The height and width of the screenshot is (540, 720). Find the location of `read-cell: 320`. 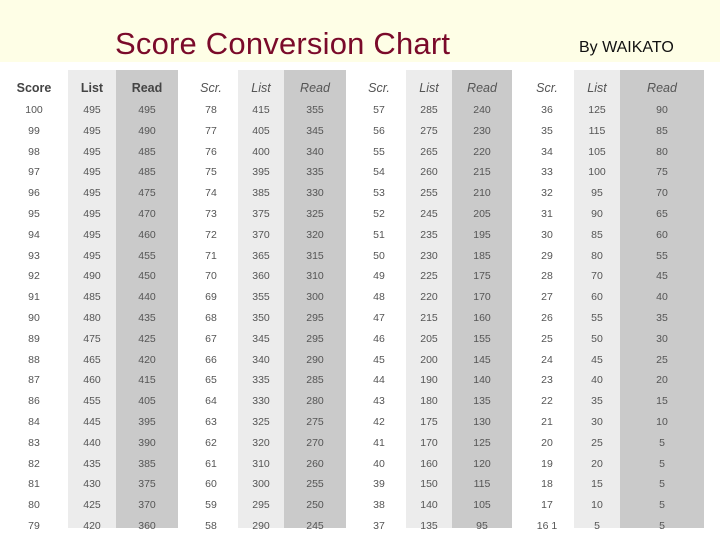

read-cell: 320 is located at coordinates (315, 234).